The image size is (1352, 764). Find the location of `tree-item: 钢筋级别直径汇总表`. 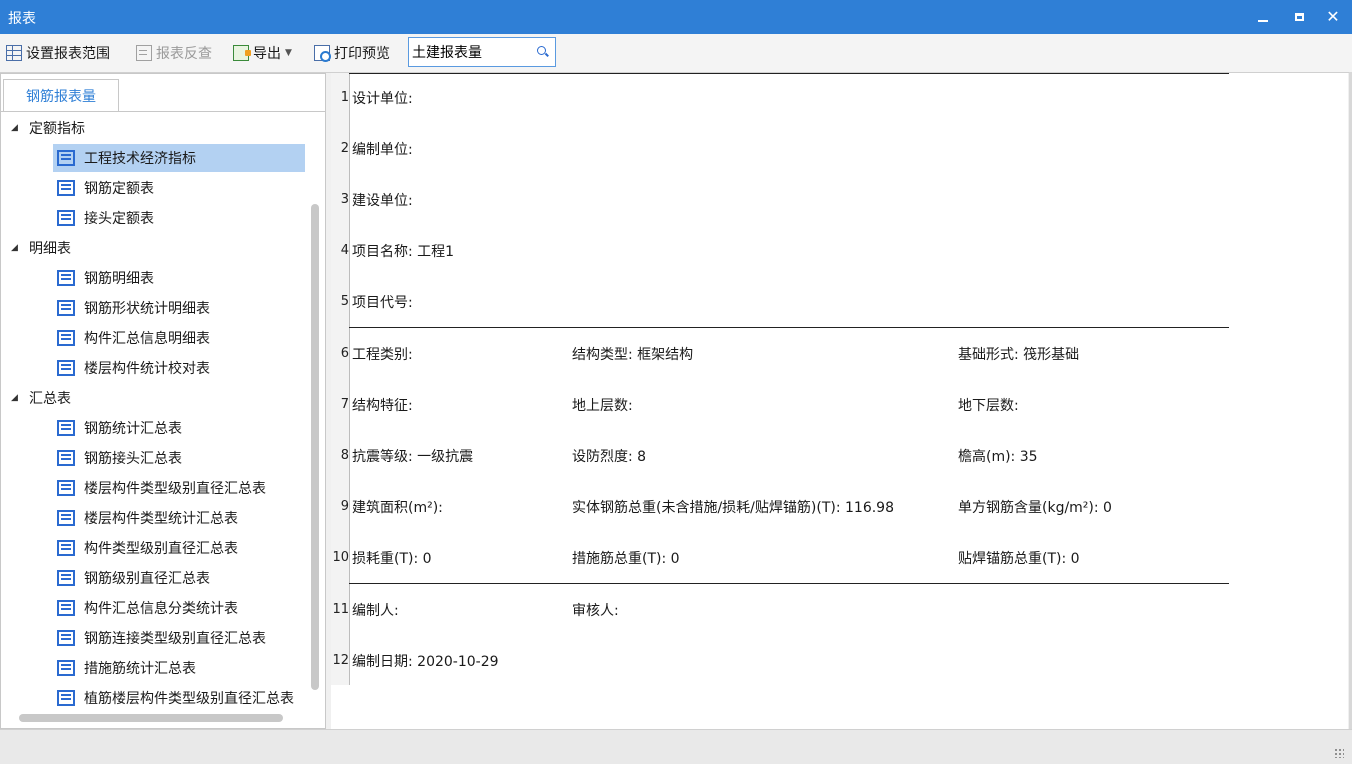

tree-item: 钢筋级别直径汇总表 is located at coordinates (179, 578).